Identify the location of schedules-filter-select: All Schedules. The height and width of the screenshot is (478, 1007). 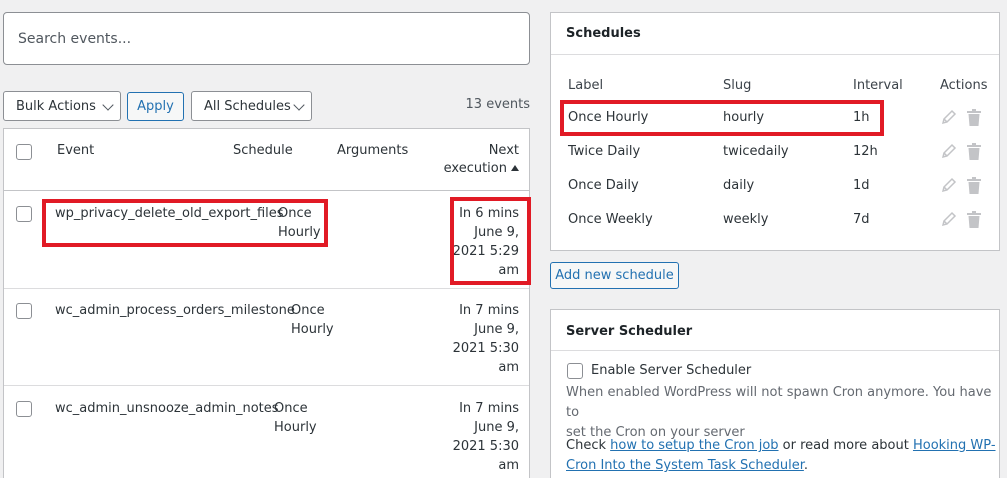
(251, 106).